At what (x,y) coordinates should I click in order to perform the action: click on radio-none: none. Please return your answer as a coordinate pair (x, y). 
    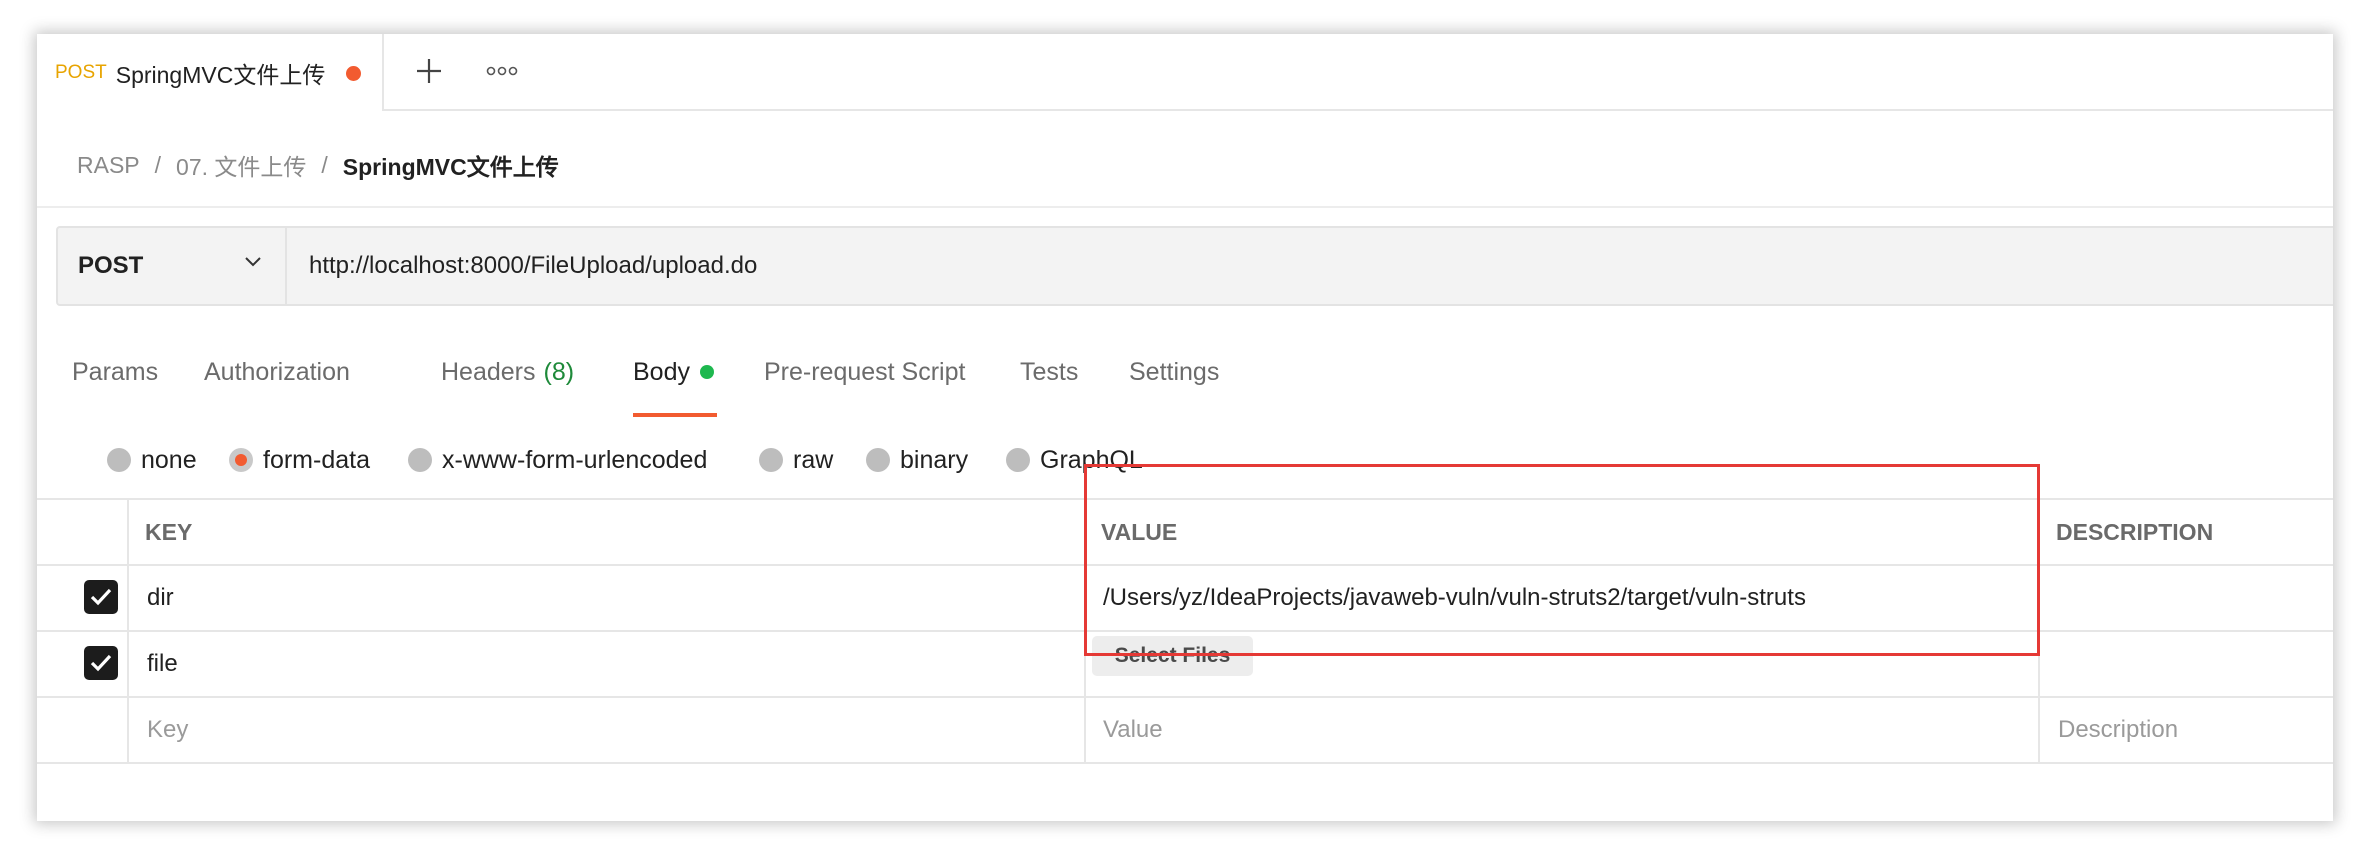
    Looking at the image, I should click on (152, 460).